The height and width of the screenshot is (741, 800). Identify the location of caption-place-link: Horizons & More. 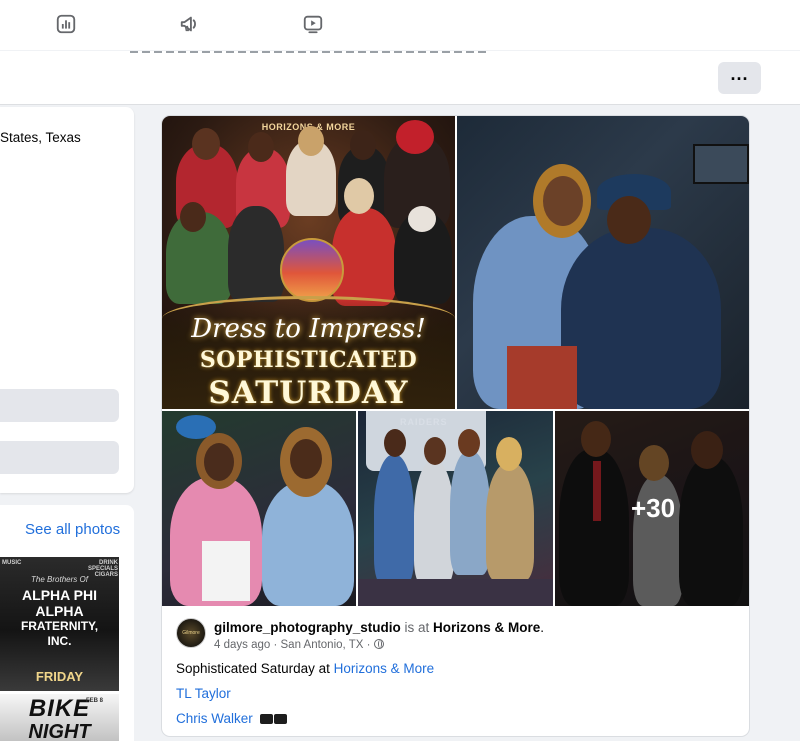
(384, 668).